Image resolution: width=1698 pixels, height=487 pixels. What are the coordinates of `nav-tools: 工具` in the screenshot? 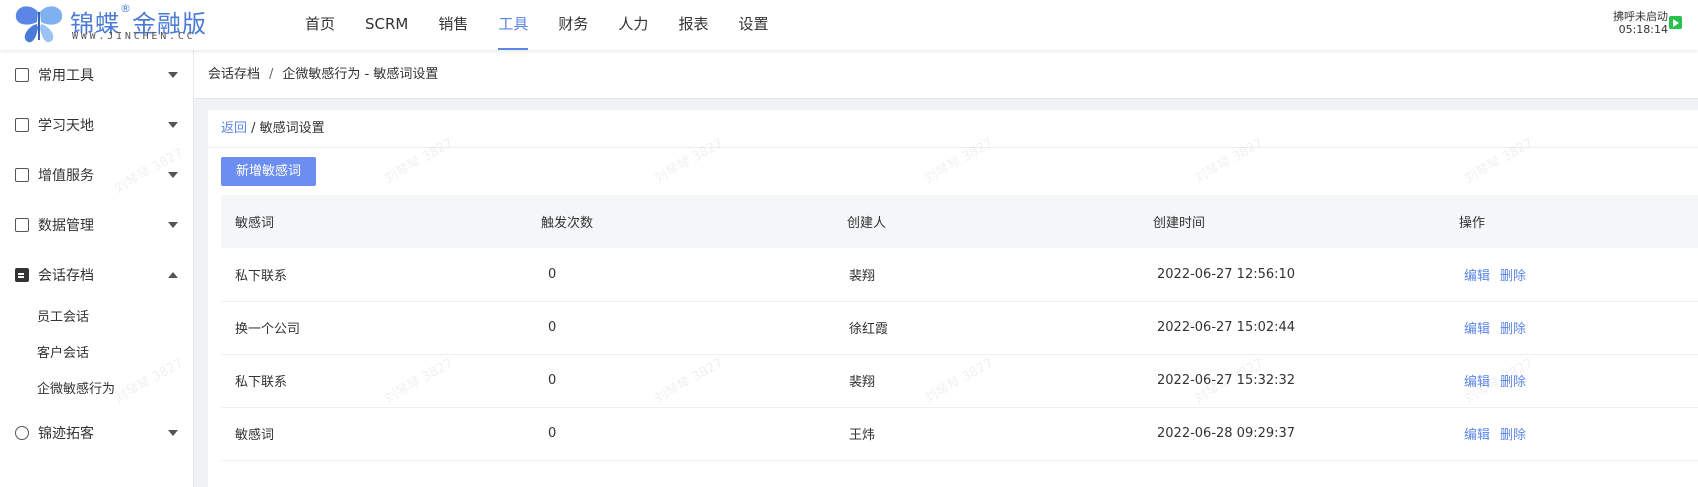 It's located at (513, 25).